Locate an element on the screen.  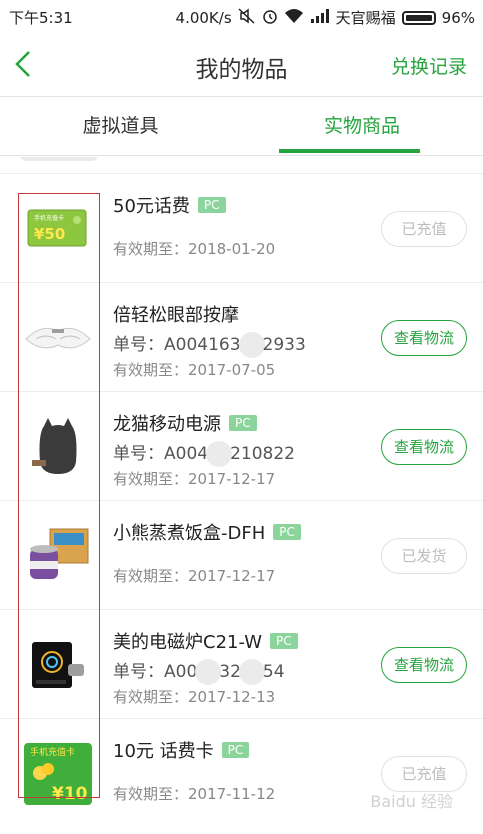
partial-list-item is located at coordinates (241, 165).